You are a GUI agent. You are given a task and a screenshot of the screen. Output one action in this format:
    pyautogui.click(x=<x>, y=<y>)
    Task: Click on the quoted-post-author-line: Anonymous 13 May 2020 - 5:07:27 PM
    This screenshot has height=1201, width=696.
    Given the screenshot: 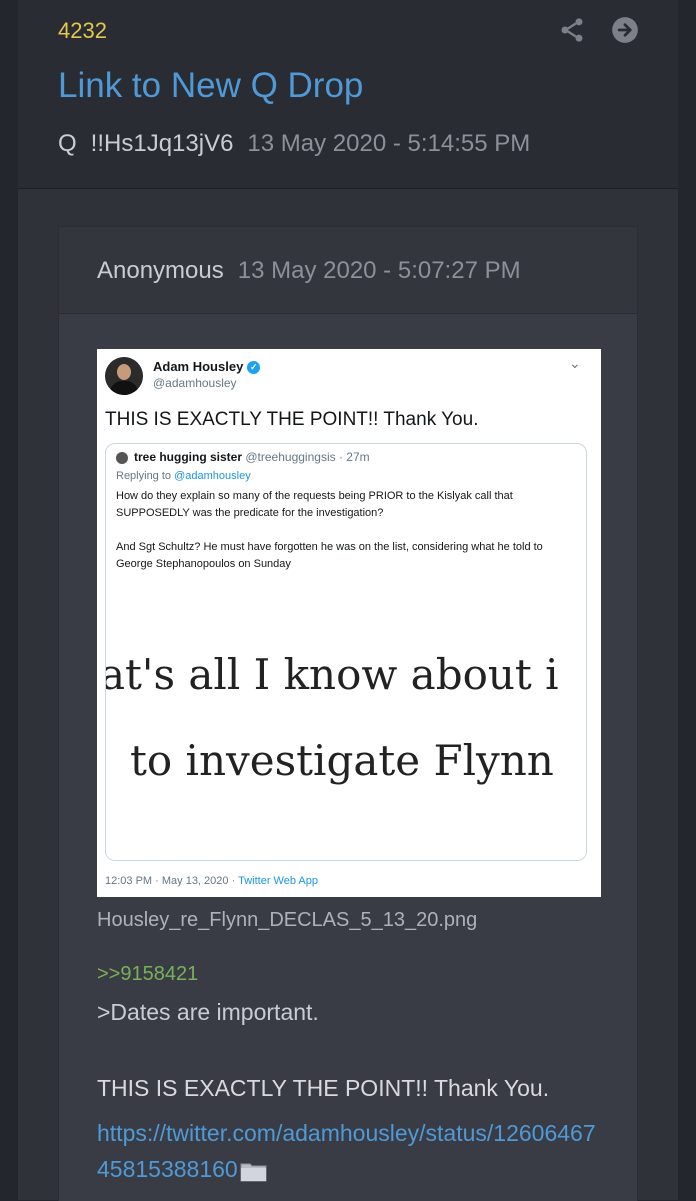 What is the action you would take?
    pyautogui.click(x=309, y=271)
    